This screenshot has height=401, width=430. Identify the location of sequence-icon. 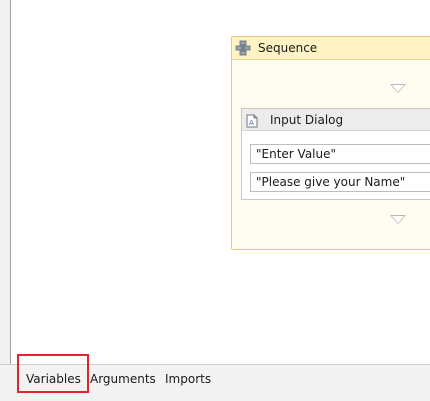
(243, 48).